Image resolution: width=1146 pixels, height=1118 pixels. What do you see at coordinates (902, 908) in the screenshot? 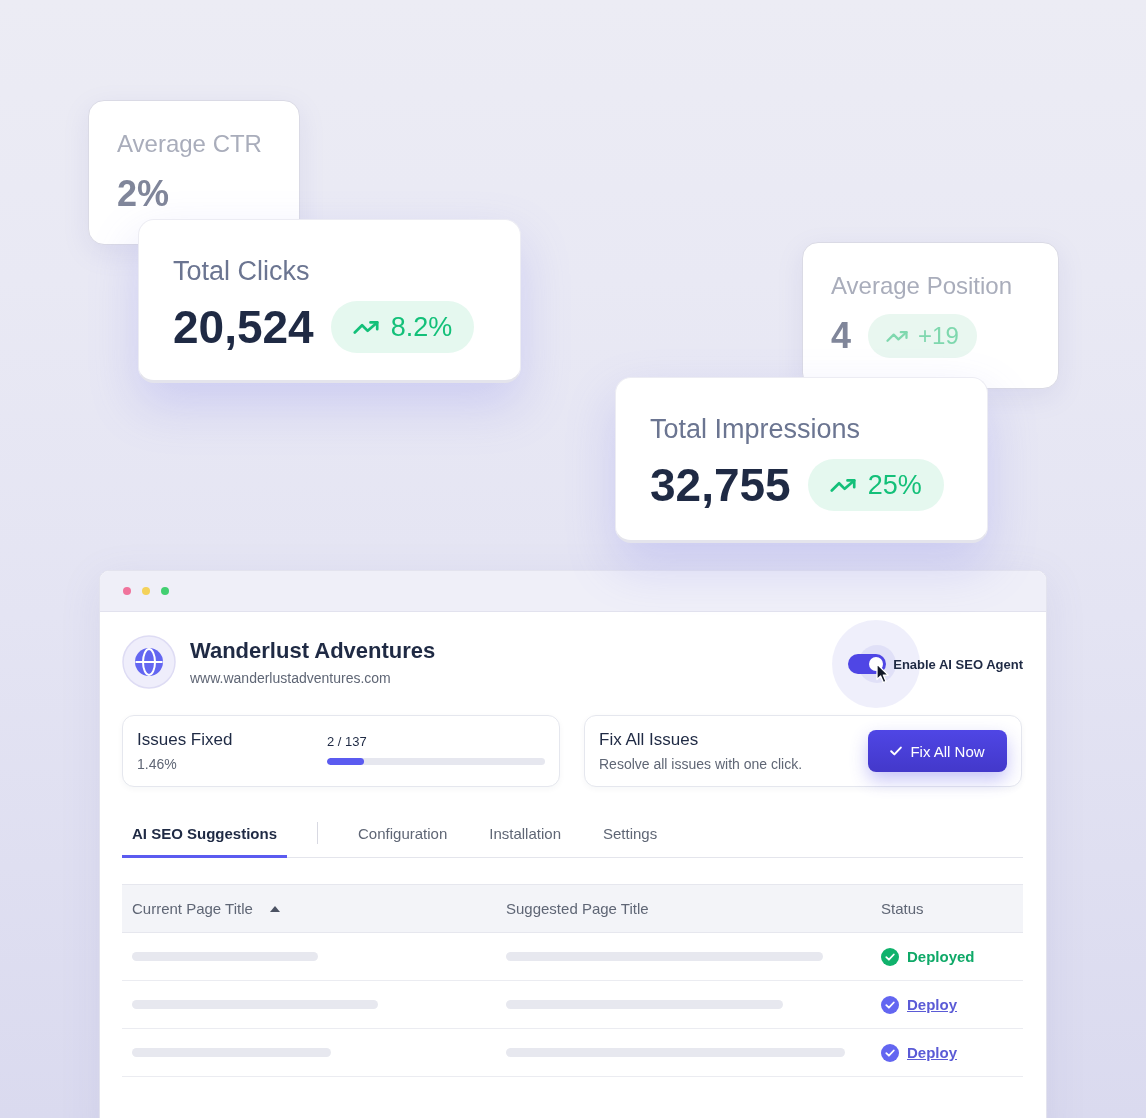
I see `column-header: Status` at bounding box center [902, 908].